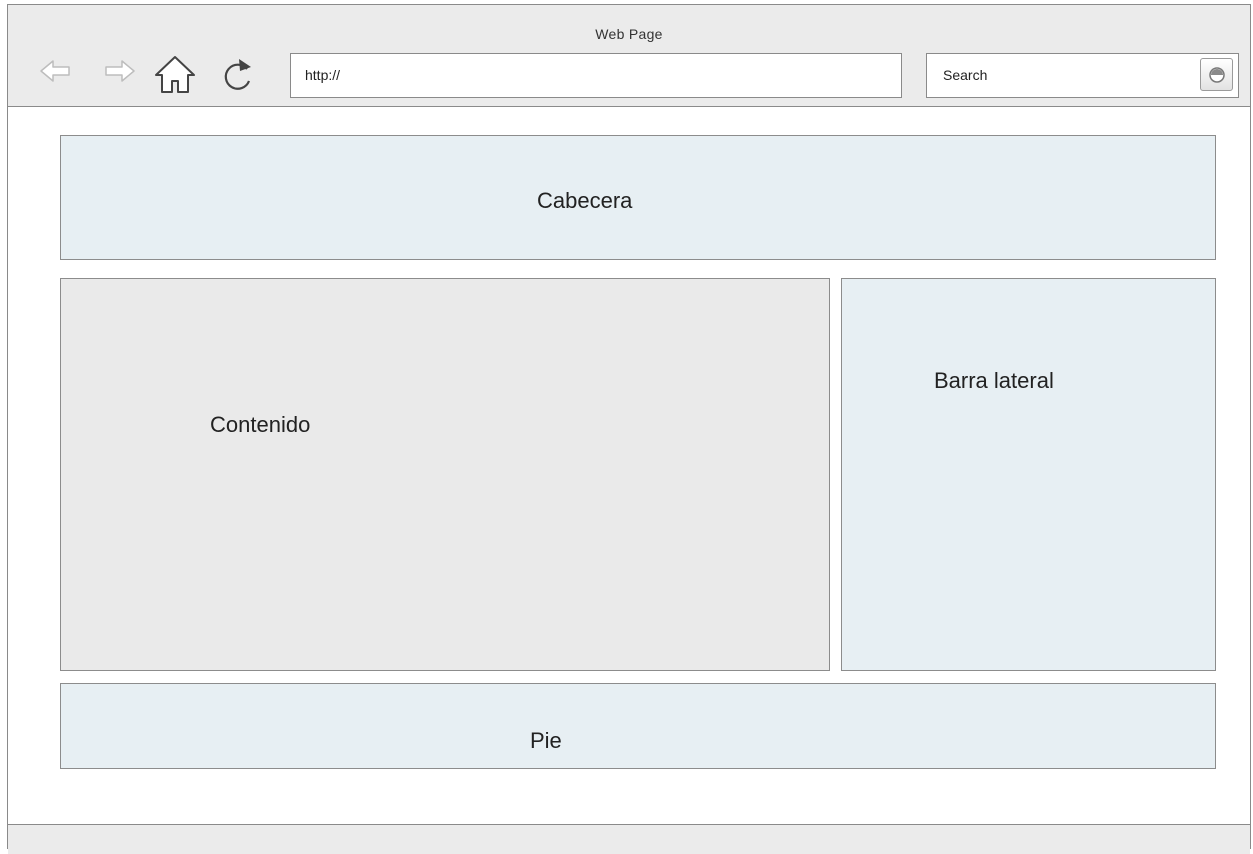  Describe the element at coordinates (585, 200) in the screenshot. I see `header-label: Cabecera` at that location.